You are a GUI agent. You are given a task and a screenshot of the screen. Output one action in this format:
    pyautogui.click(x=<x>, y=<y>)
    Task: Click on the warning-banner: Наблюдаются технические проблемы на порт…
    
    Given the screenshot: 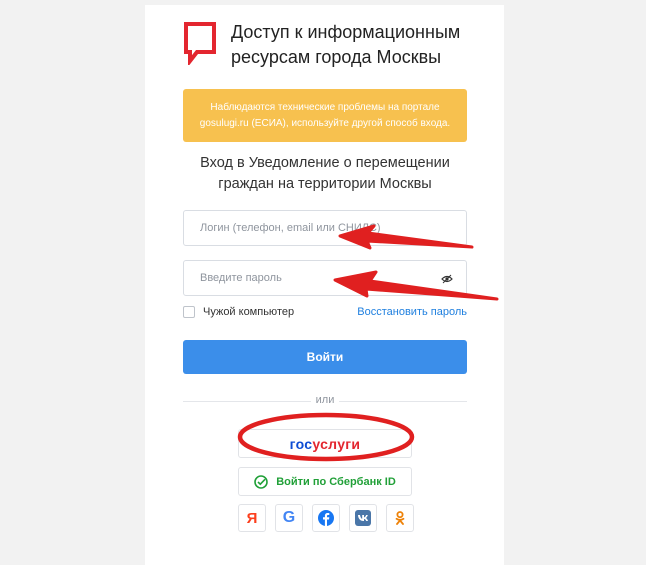 What is the action you would take?
    pyautogui.click(x=325, y=115)
    